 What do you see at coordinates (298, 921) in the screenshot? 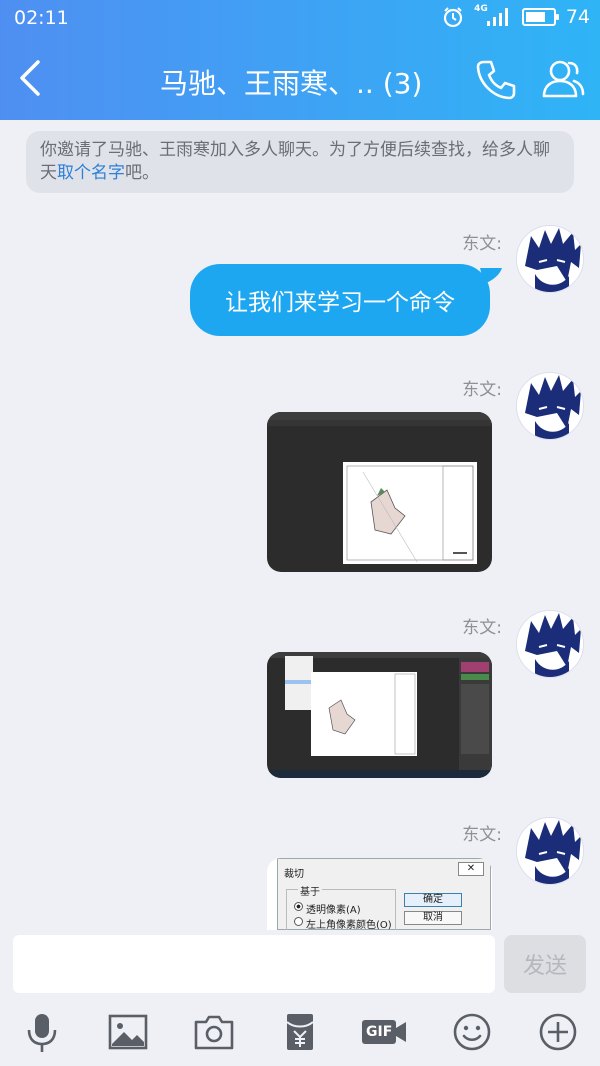
I see `radio-icon` at bounding box center [298, 921].